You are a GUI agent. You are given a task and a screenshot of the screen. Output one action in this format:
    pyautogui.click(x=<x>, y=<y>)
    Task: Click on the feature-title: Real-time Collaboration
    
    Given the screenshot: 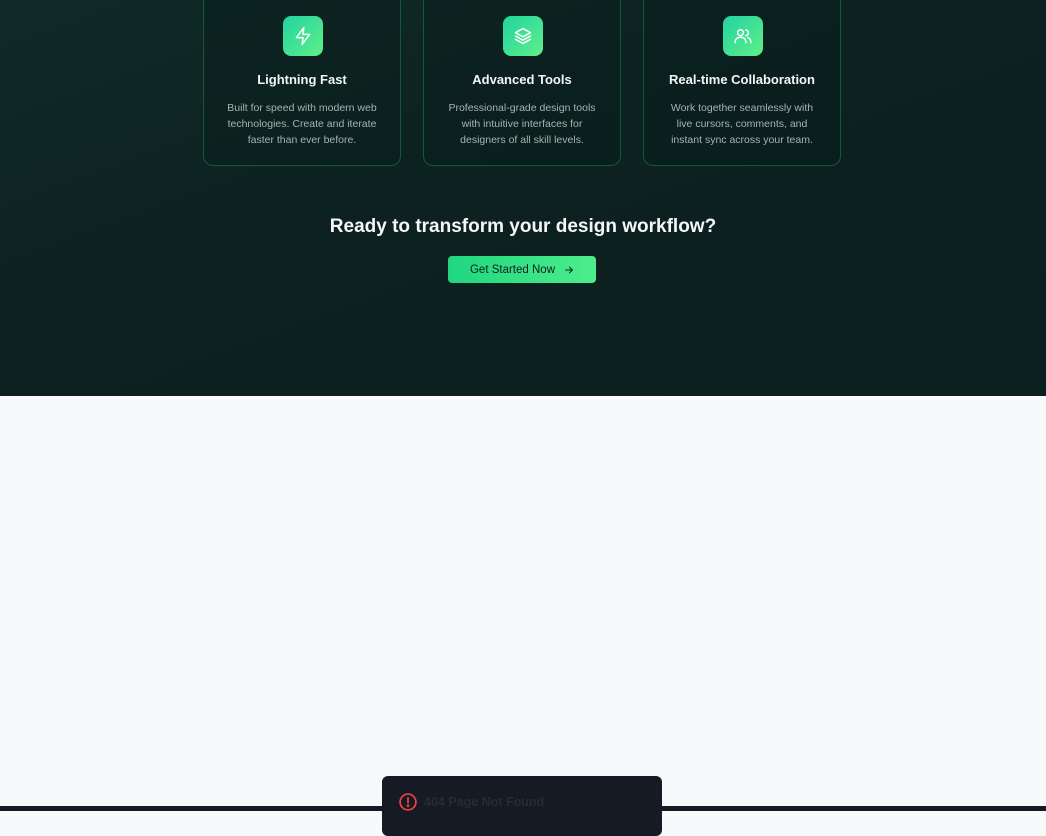 What is the action you would take?
    pyautogui.click(x=742, y=79)
    